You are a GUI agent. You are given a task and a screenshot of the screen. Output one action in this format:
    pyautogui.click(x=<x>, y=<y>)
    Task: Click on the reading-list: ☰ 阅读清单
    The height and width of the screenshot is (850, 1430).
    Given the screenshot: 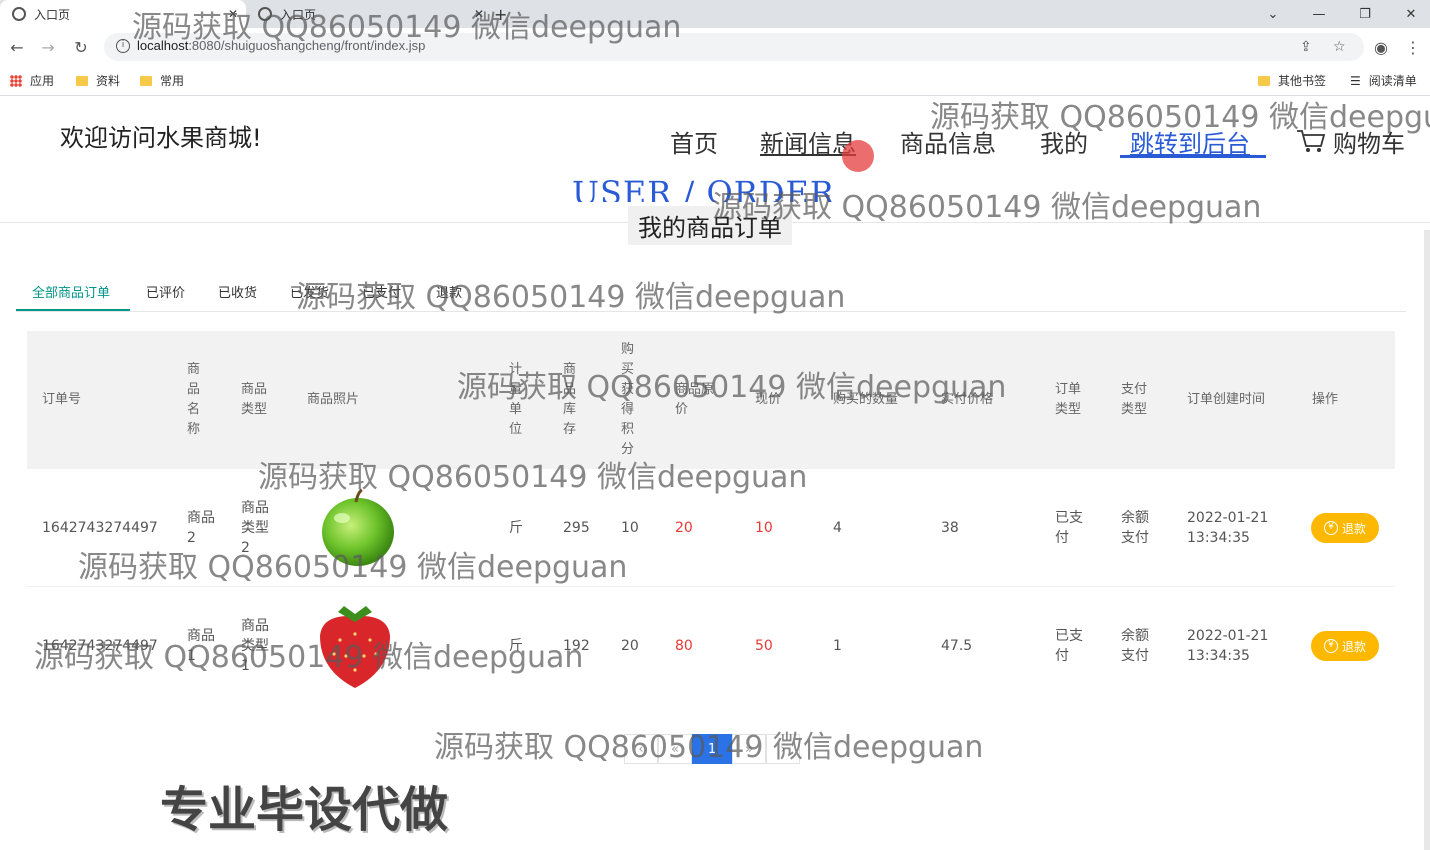 What is the action you would take?
    pyautogui.click(x=1383, y=80)
    